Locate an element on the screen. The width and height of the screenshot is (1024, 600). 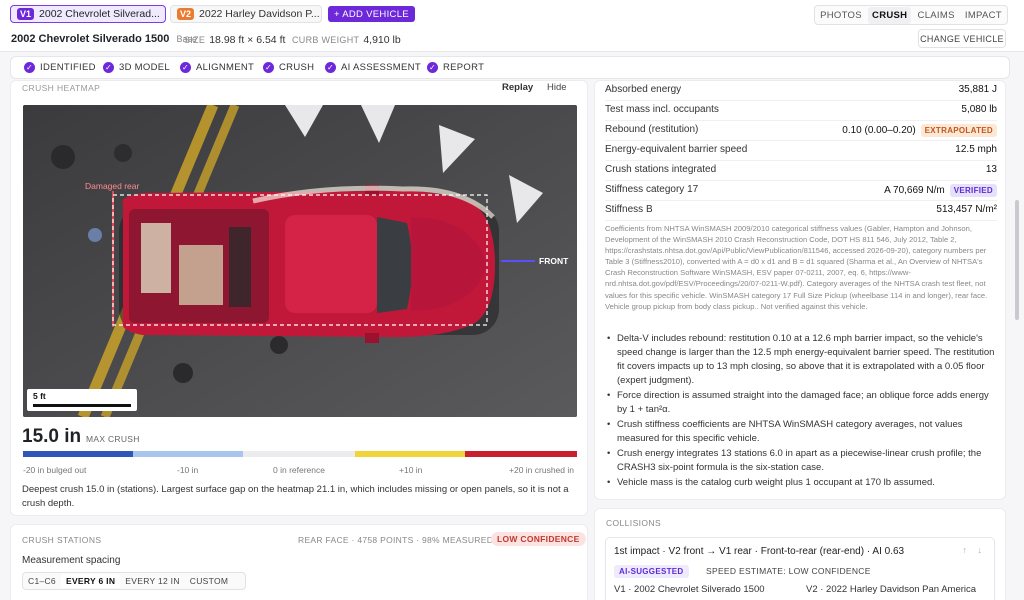
max-crush-value: 15.0 in is located at coordinates (52, 436).